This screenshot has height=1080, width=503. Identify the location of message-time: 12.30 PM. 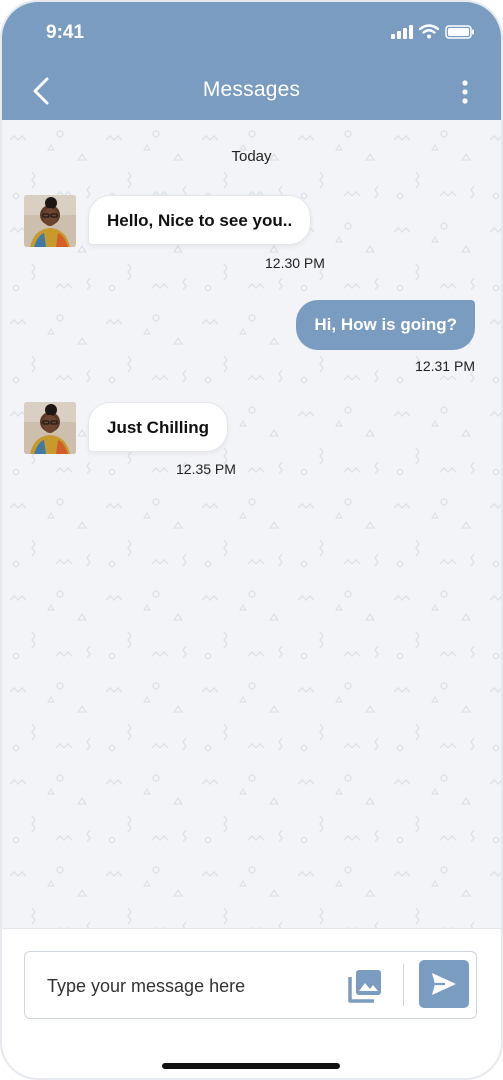
(295, 263).